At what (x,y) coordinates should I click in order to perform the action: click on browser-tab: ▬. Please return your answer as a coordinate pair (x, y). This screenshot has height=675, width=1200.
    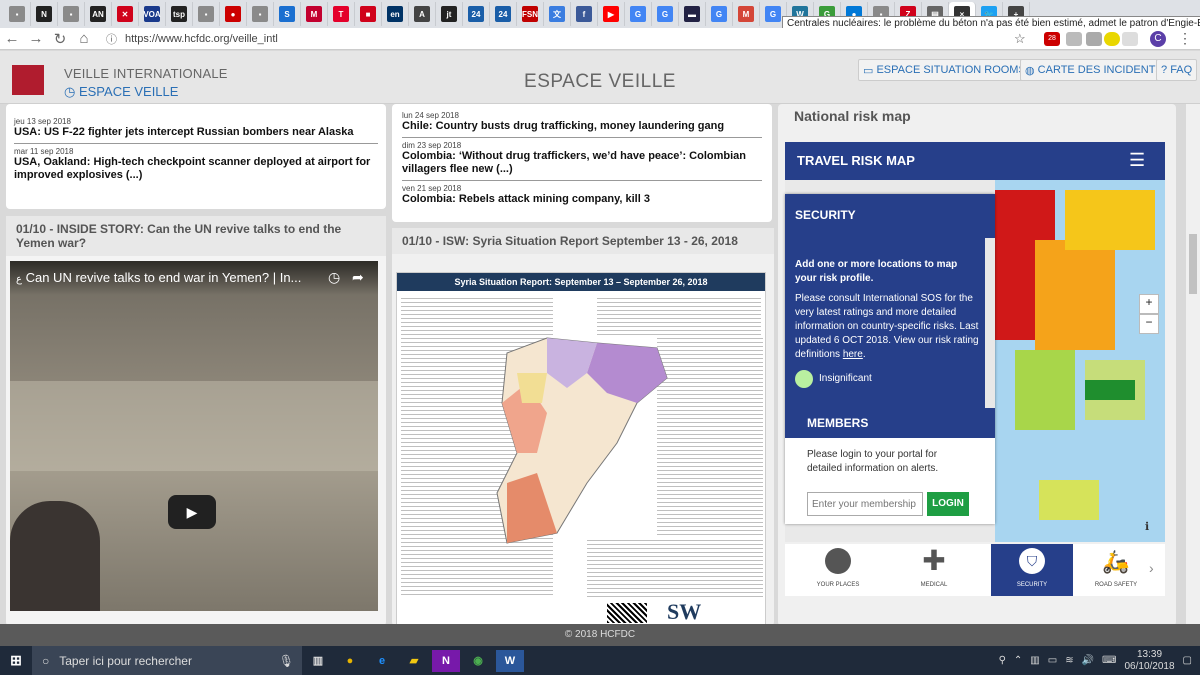
    Looking at the image, I should click on (692, 14).